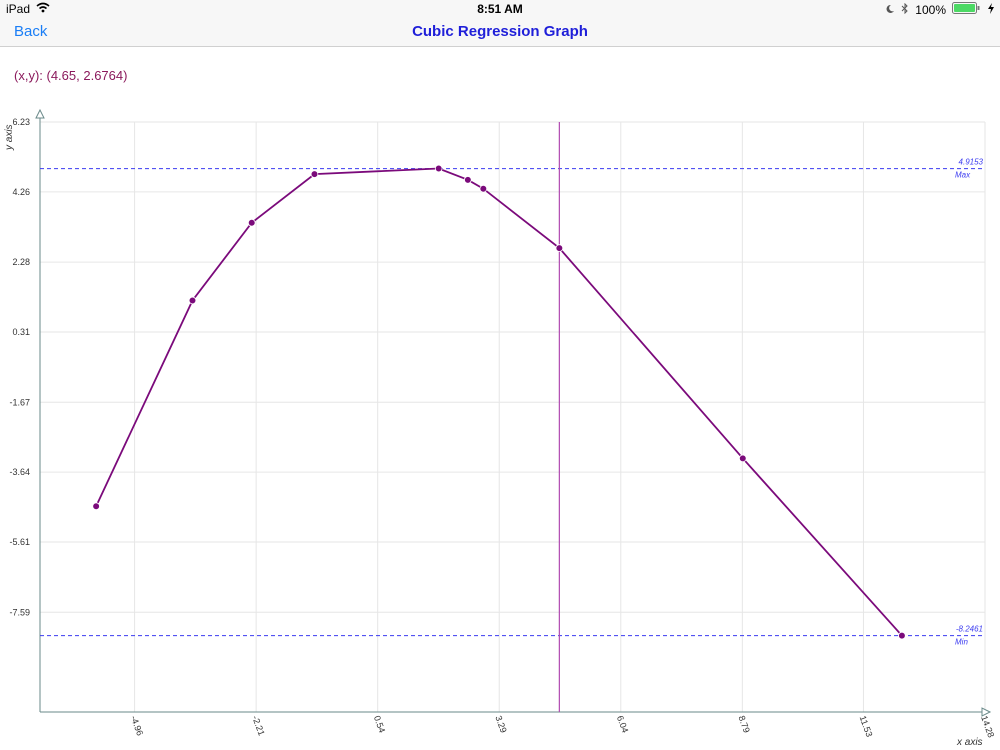 This screenshot has height=750, width=1000. I want to click on x-tick-label: 8.79, so click(743, 724).